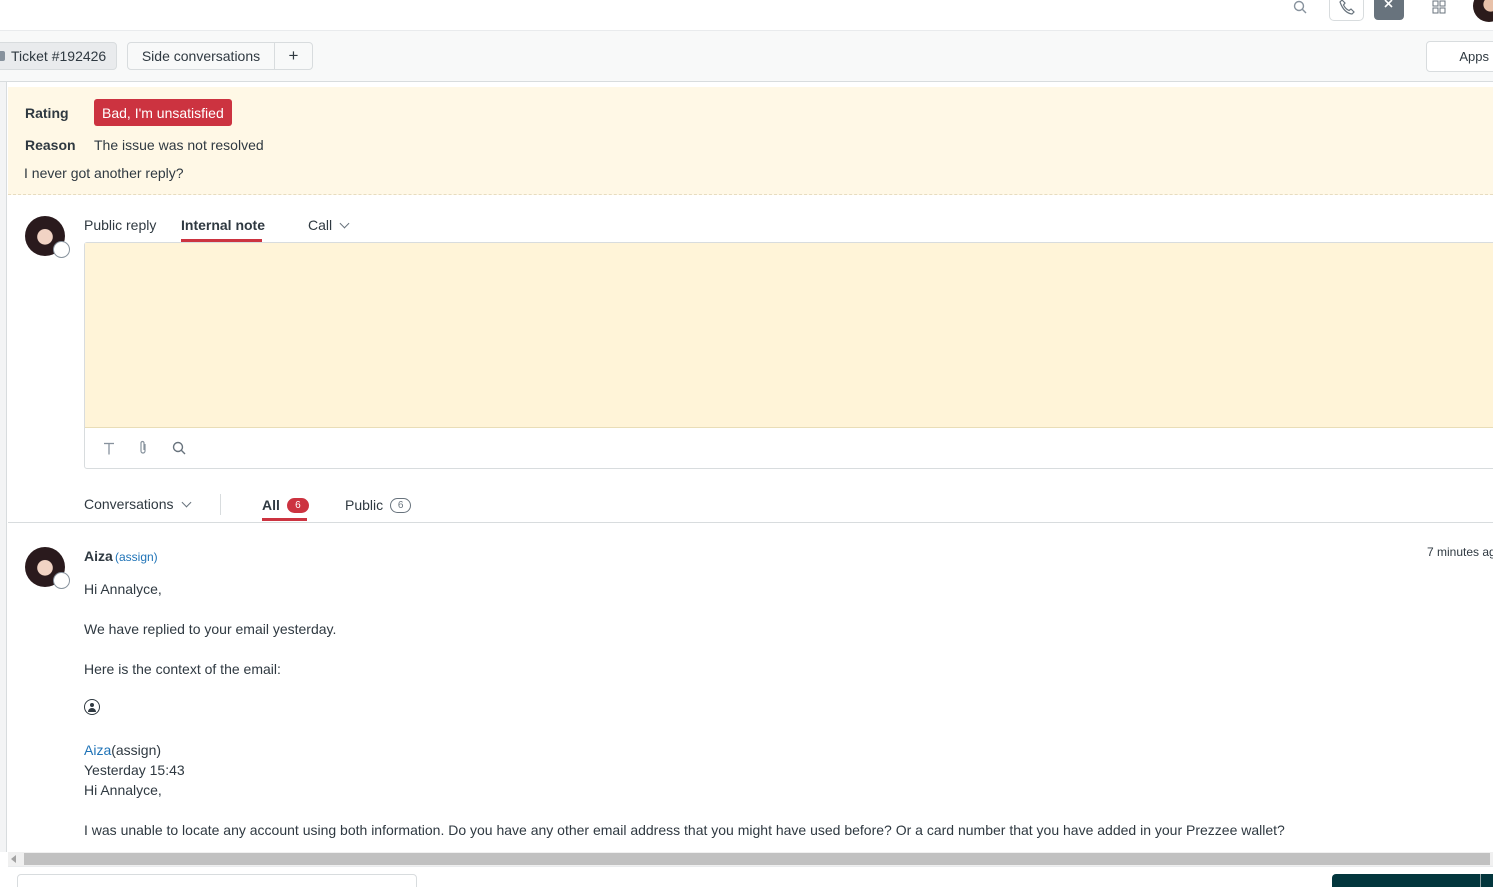 The height and width of the screenshot is (887, 1493). What do you see at coordinates (757, 859) in the screenshot?
I see `scrollbar-thumb` at bounding box center [757, 859].